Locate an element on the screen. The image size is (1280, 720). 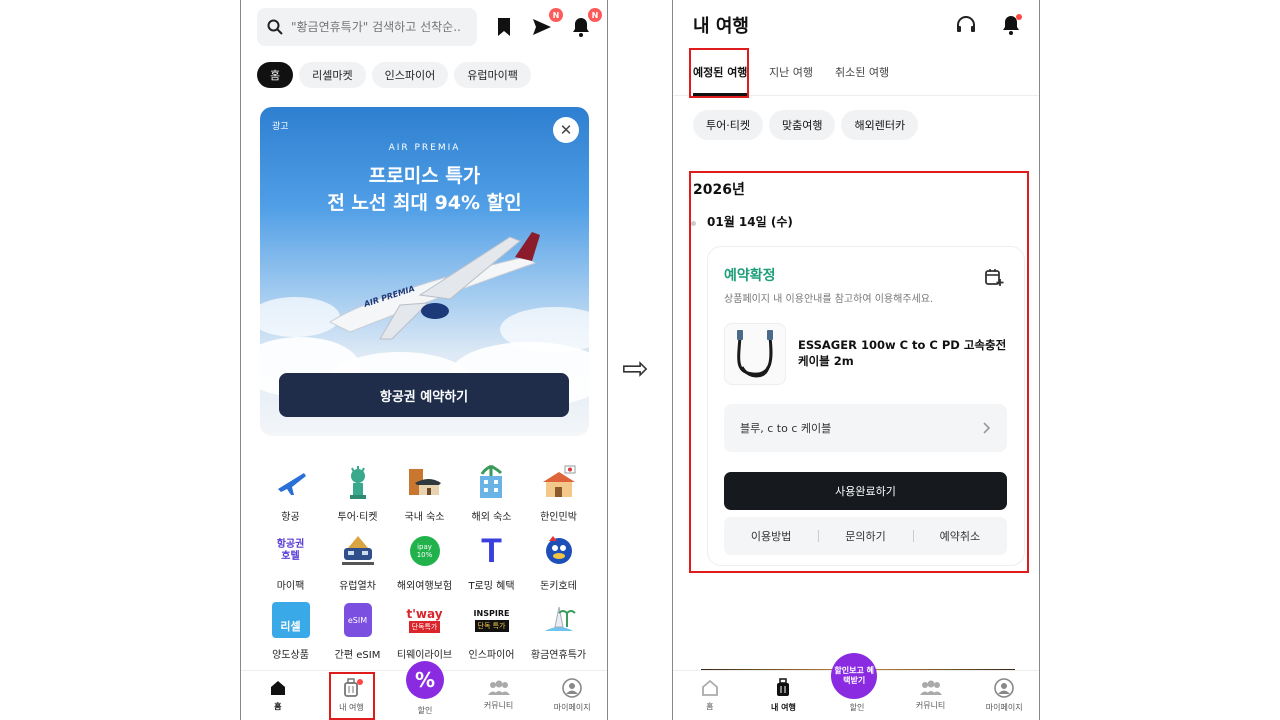
tab-upcoming-trips: 예정된 여행 is located at coordinates (720, 72).